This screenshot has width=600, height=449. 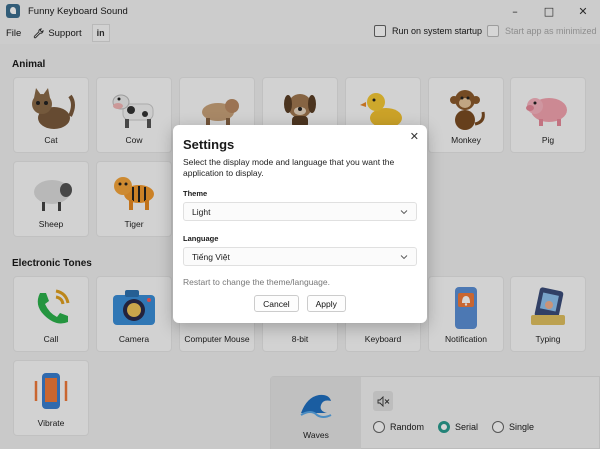 I want to click on dialog-actions: Cancel Apply, so click(x=300, y=303).